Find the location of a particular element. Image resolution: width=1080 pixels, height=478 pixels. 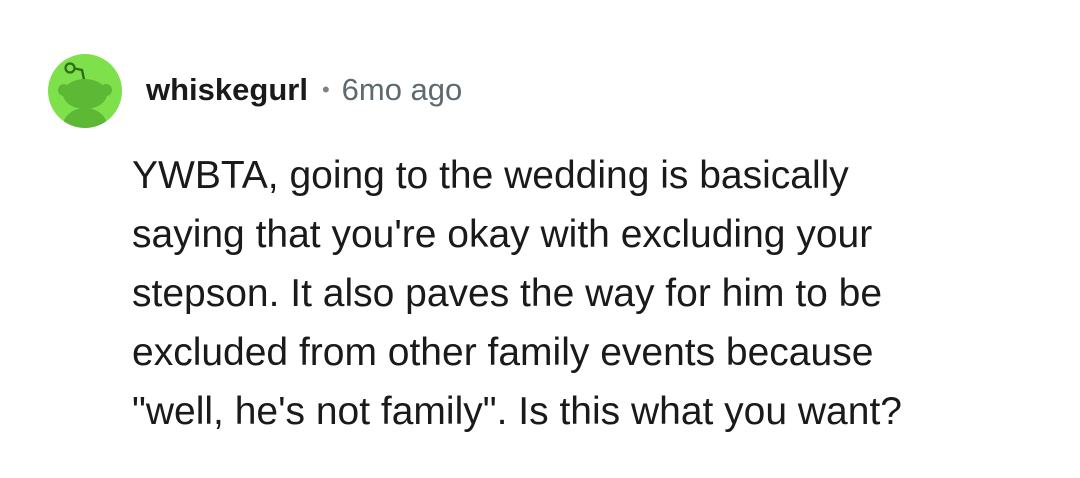

user-avatar is located at coordinates (85, 91).